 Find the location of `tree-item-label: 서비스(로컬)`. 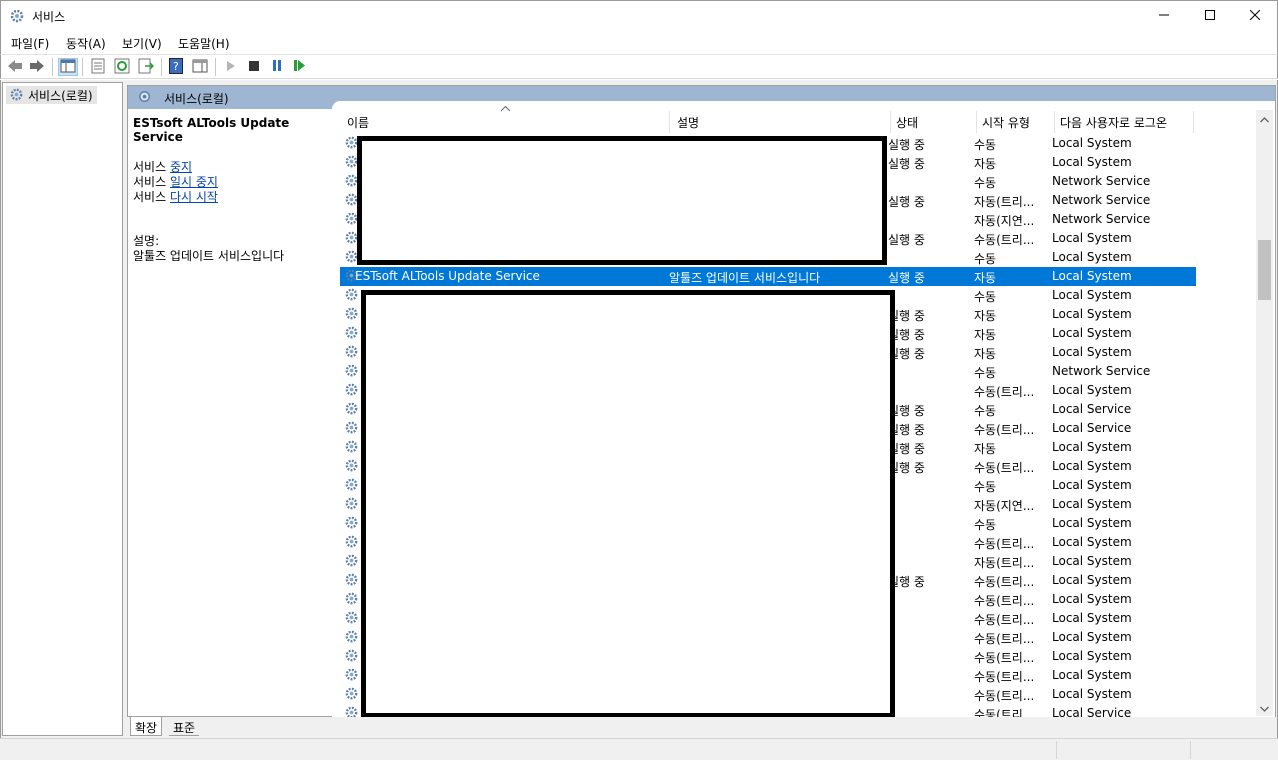

tree-item-label: 서비스(로컬) is located at coordinates (60, 96).